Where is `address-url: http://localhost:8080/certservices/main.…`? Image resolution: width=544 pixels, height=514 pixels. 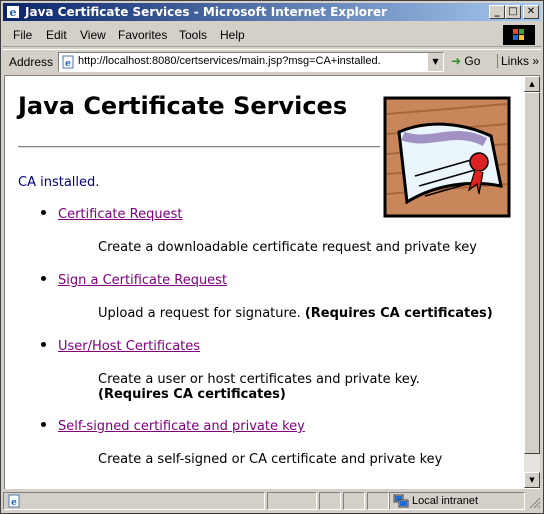
address-url: http://localhost:8080/certservices/main.… is located at coordinates (229, 61).